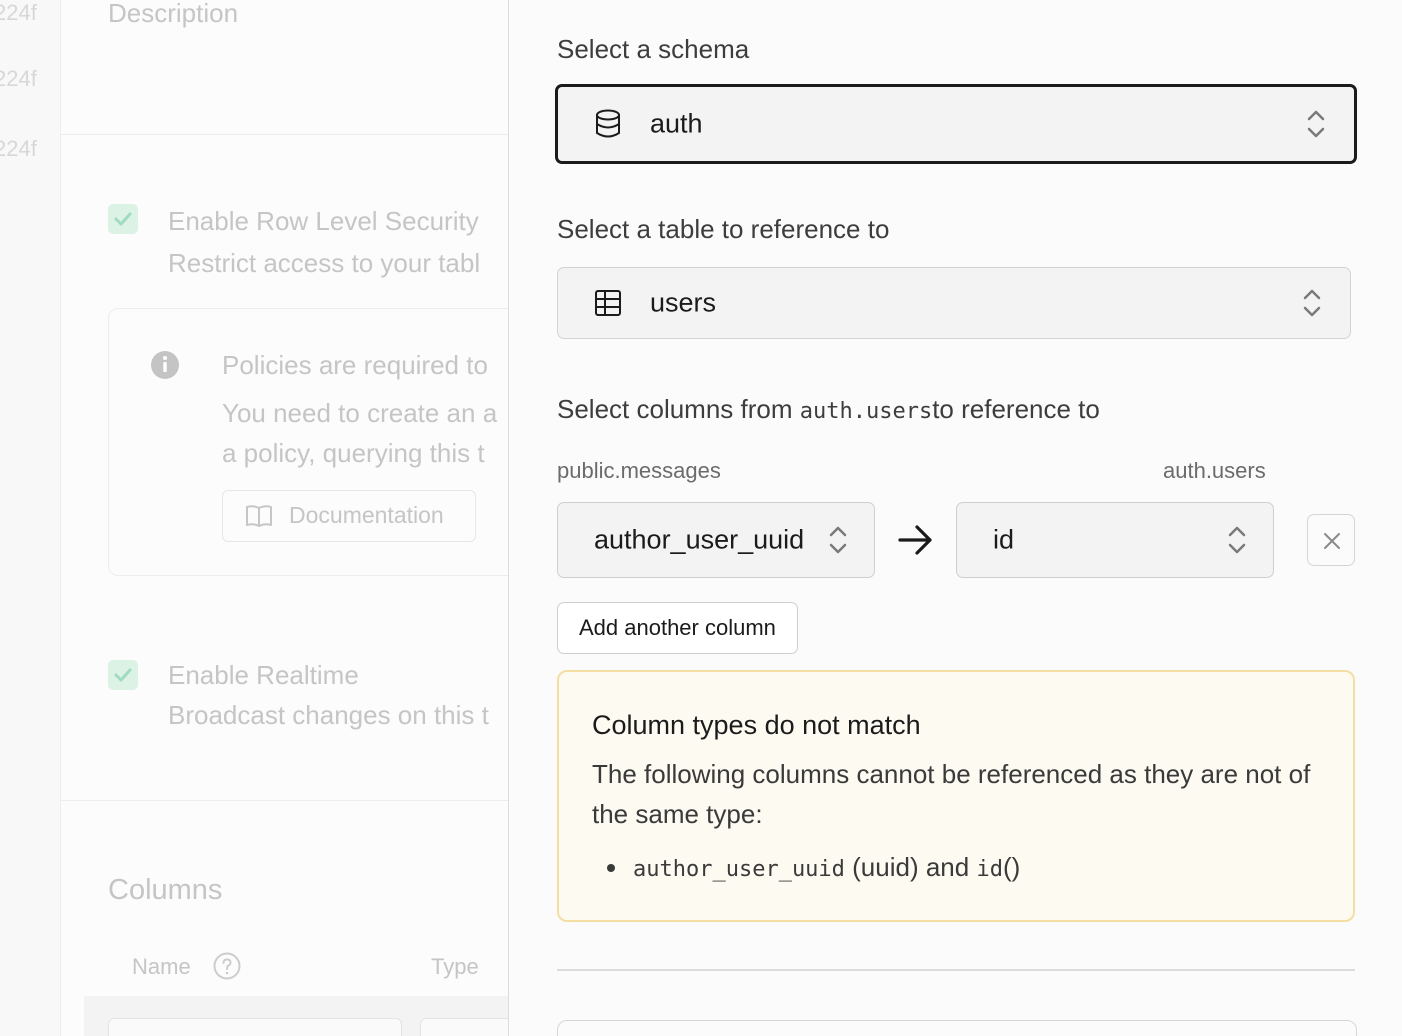 The image size is (1402, 1036). Describe the element at coordinates (639, 470) in the screenshot. I see `source-table-header: public.messages` at that location.